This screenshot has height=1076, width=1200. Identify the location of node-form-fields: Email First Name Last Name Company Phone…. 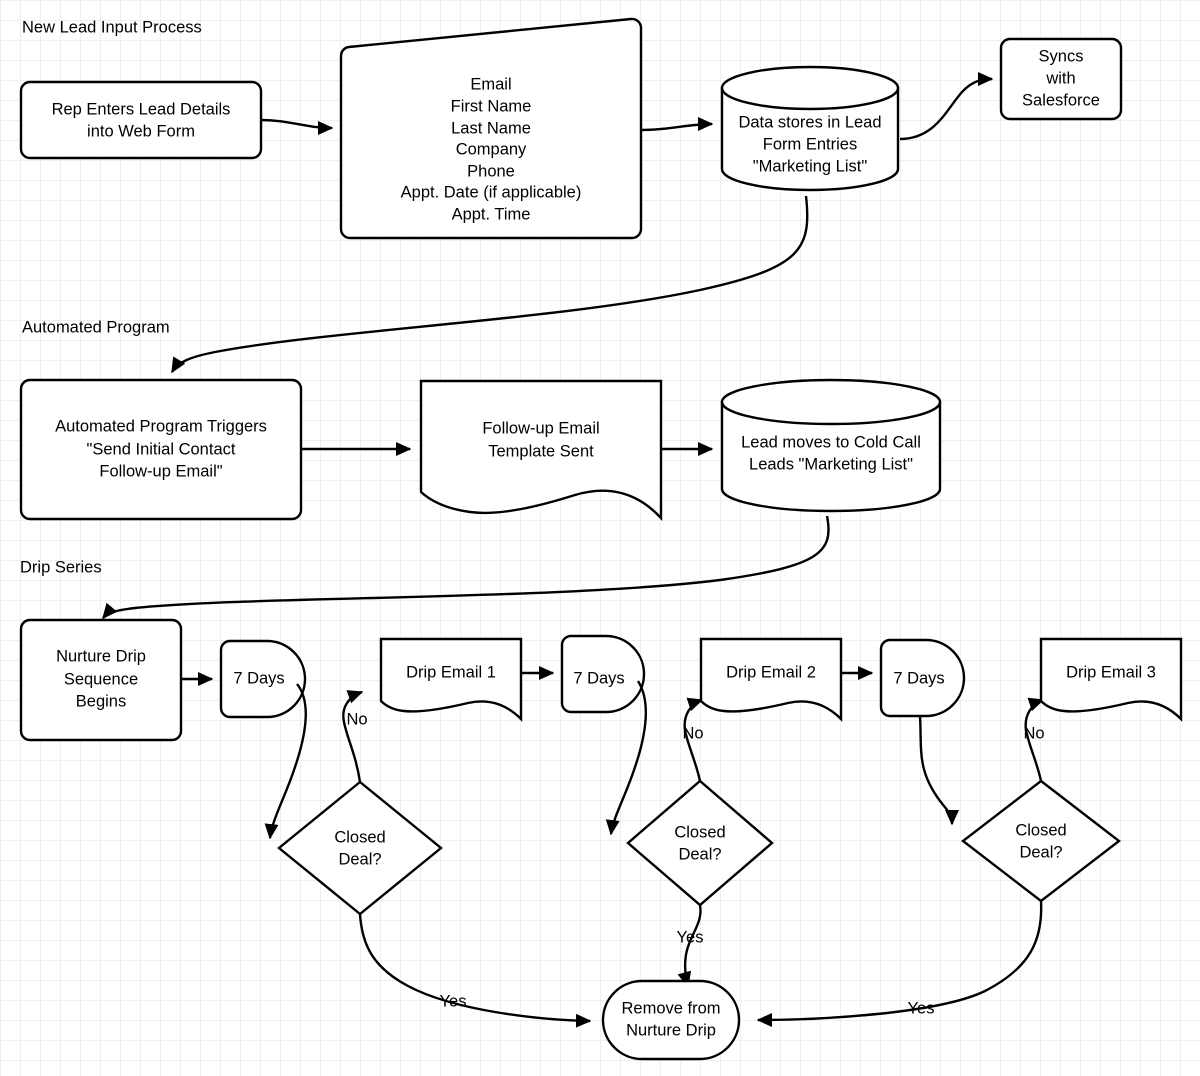
(491, 128).